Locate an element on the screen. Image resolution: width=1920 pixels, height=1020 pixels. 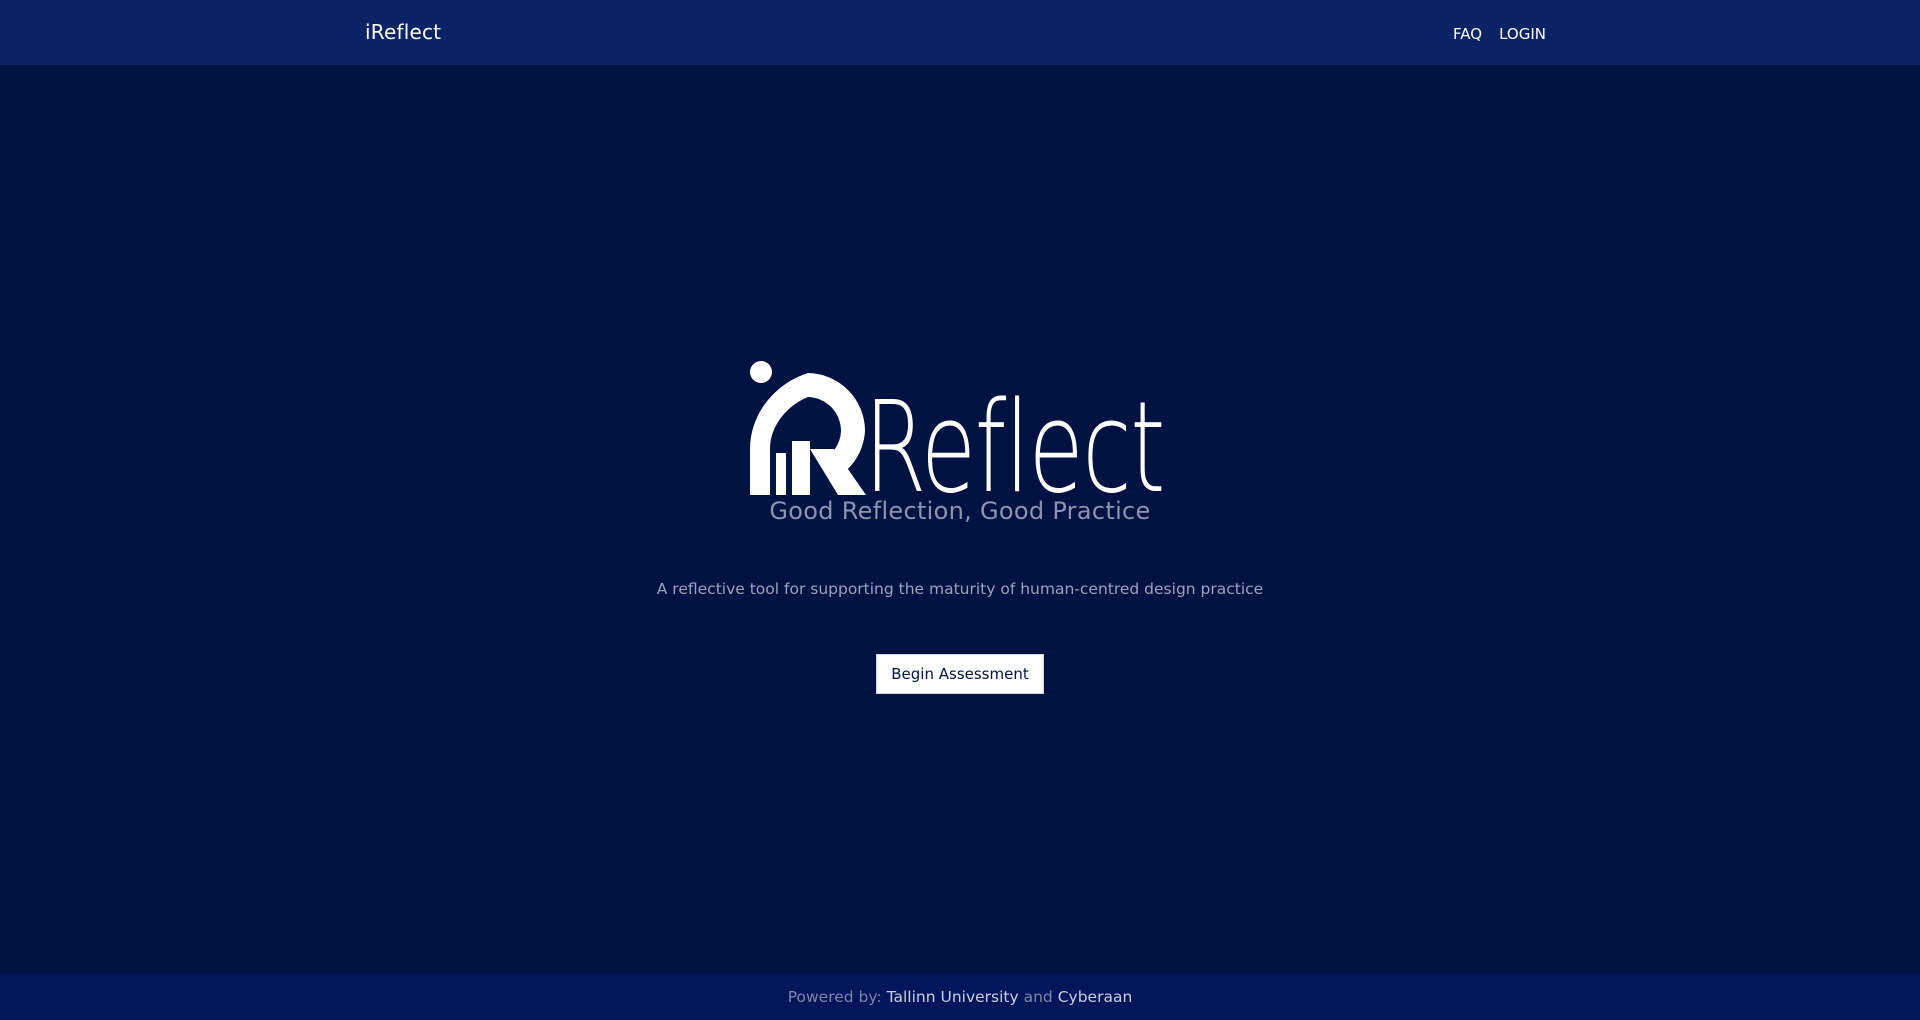
footer-cyberaan-link: Cyberaan is located at coordinates (1095, 997).